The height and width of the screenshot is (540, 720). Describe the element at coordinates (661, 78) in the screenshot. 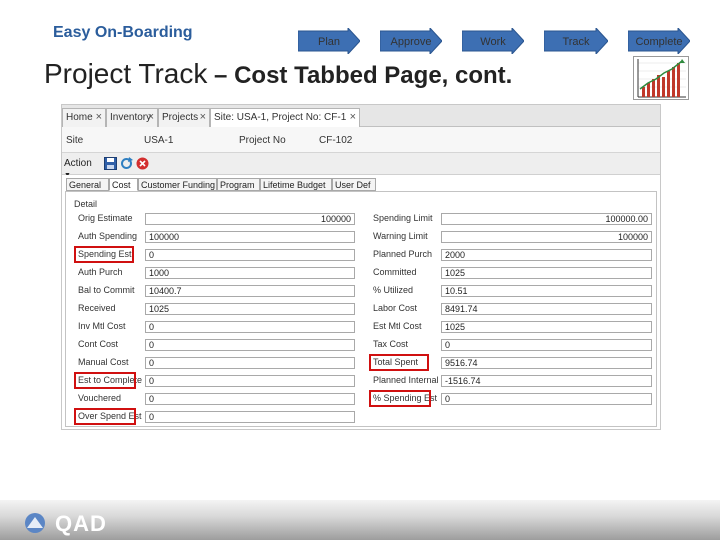

I see `bar-chart-icon` at that location.